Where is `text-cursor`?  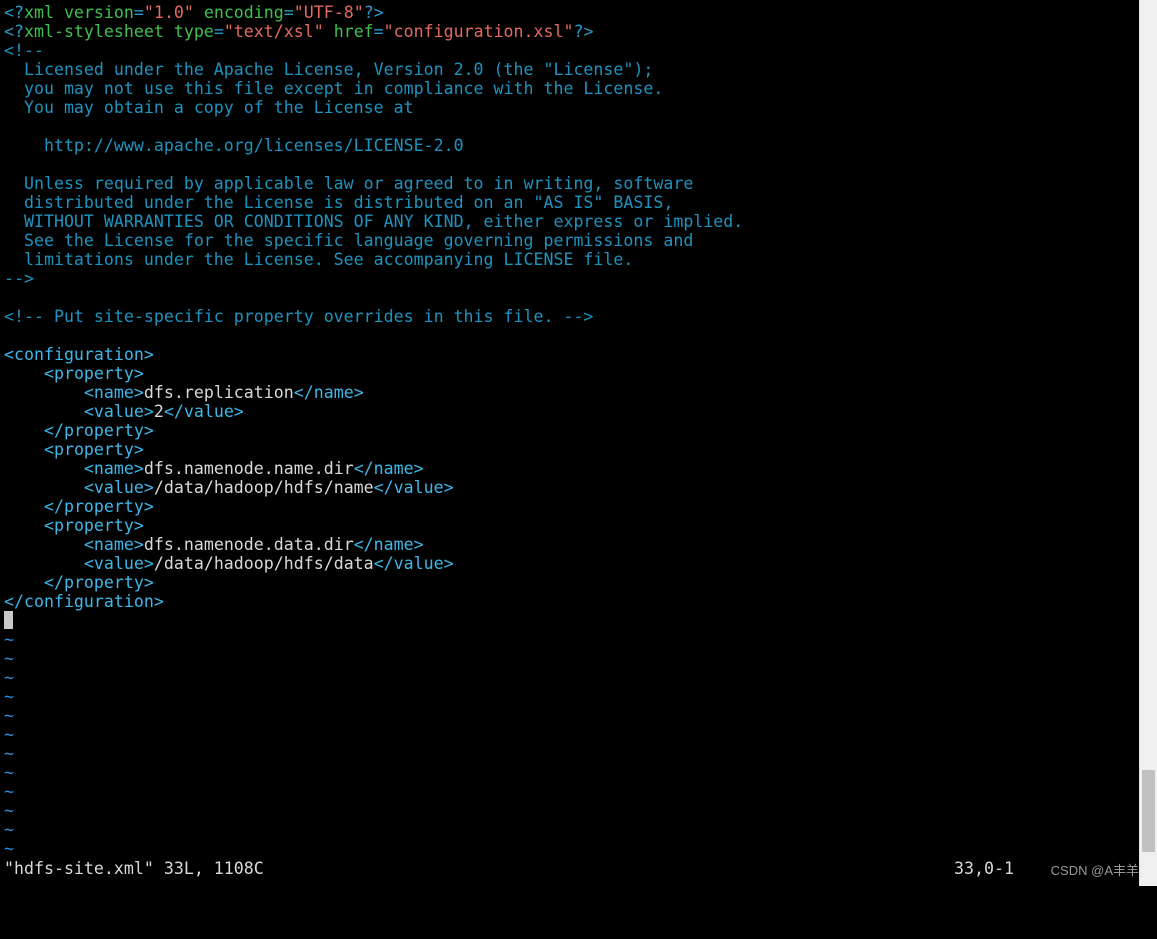 text-cursor is located at coordinates (8, 620).